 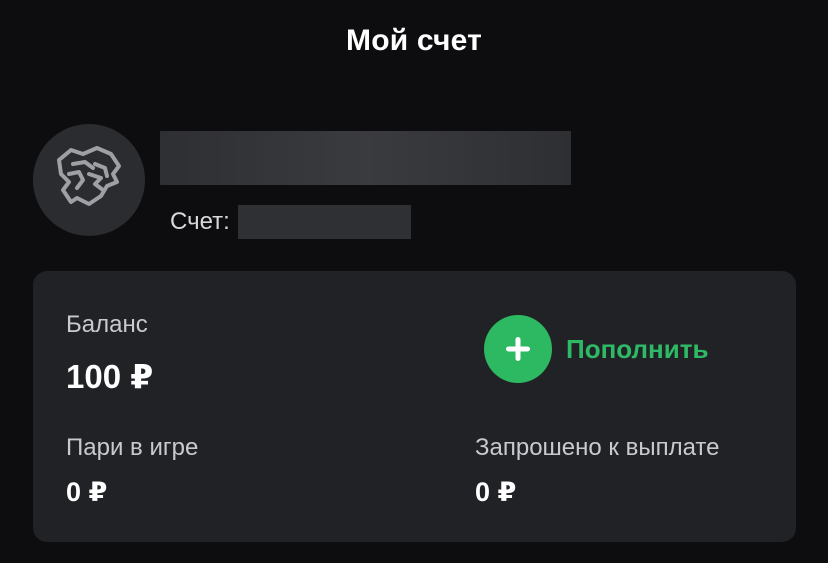 What do you see at coordinates (637, 349) in the screenshot?
I see `topup-label: Пополнить` at bounding box center [637, 349].